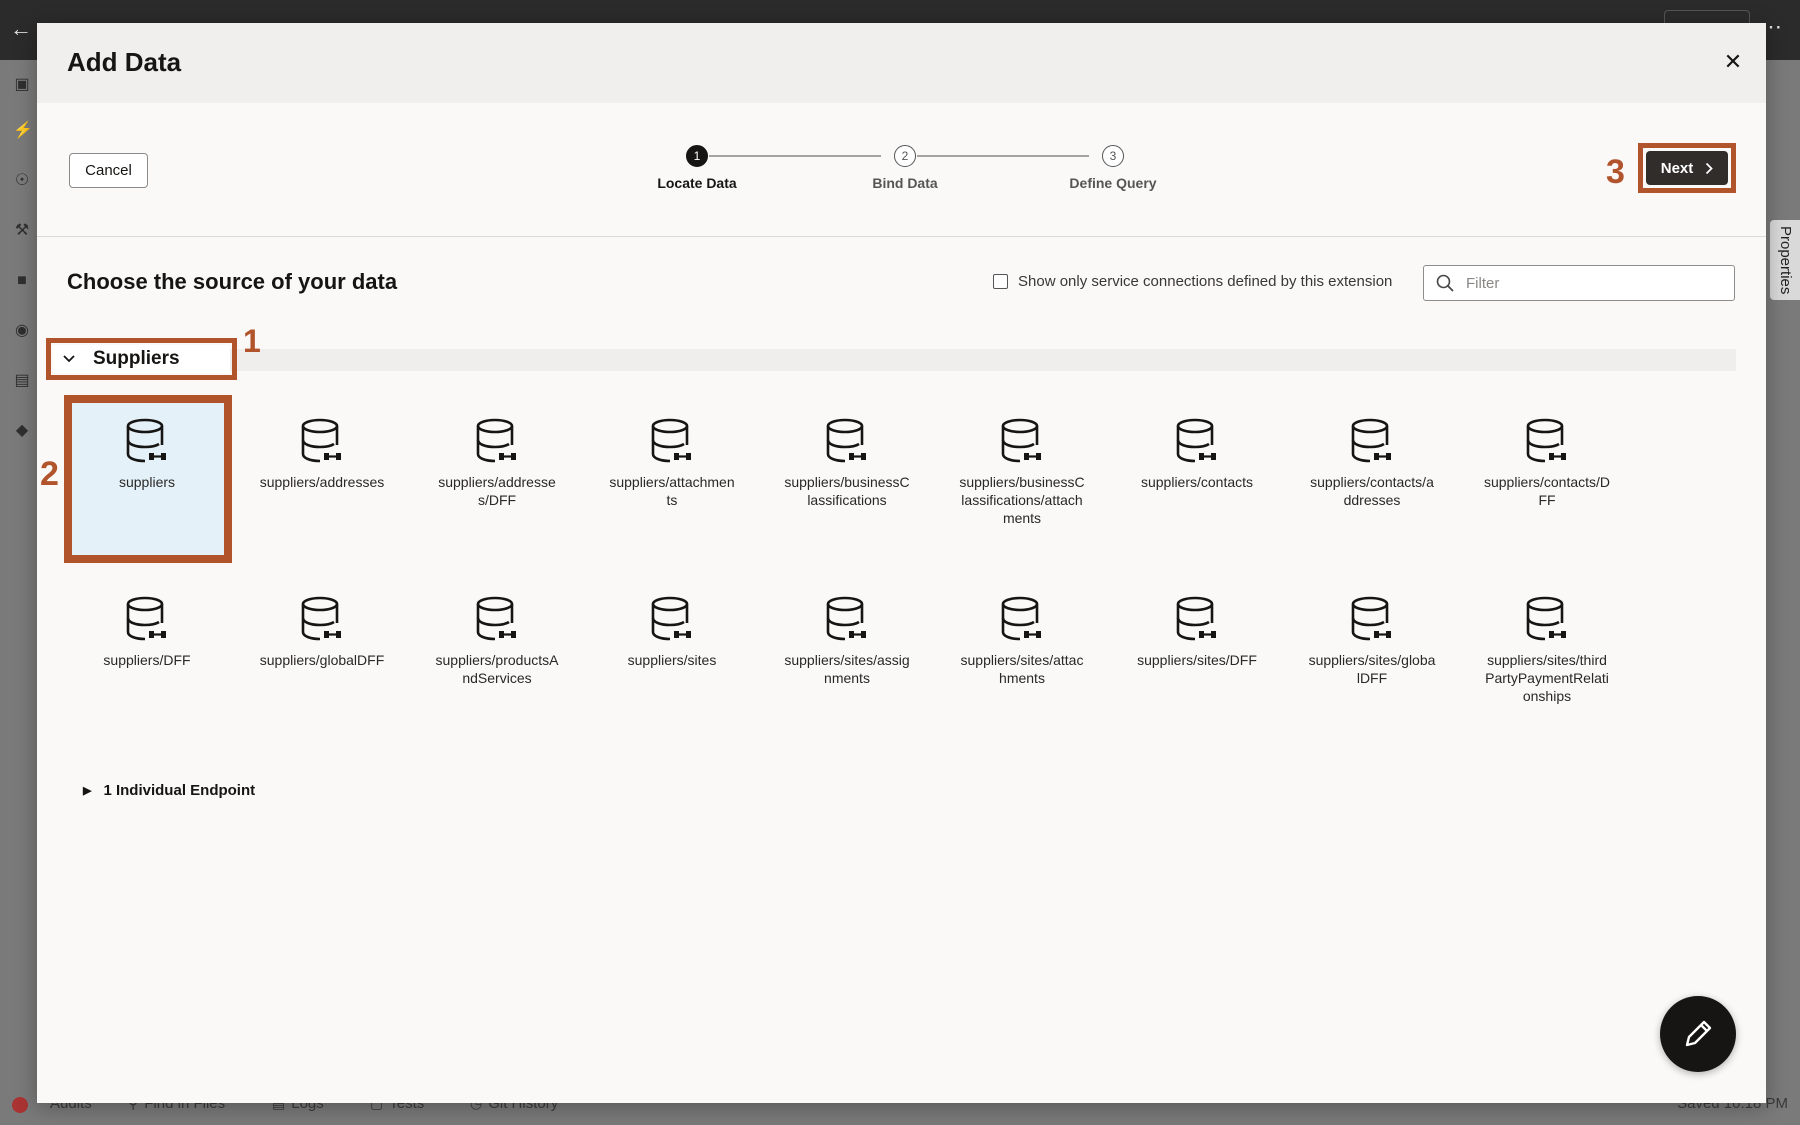  I want to click on dialog-title: Add Data, so click(124, 62).